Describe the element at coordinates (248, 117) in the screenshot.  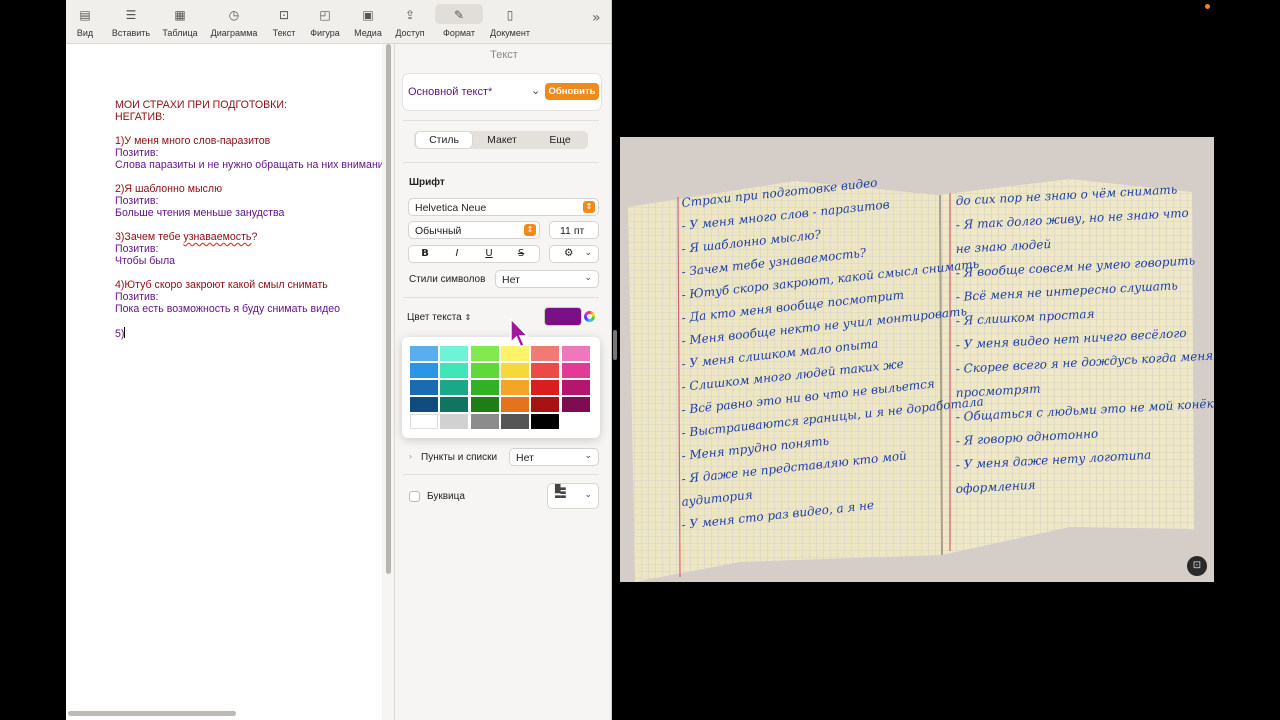
I see `document-line: НЕГАТИВ:` at that location.